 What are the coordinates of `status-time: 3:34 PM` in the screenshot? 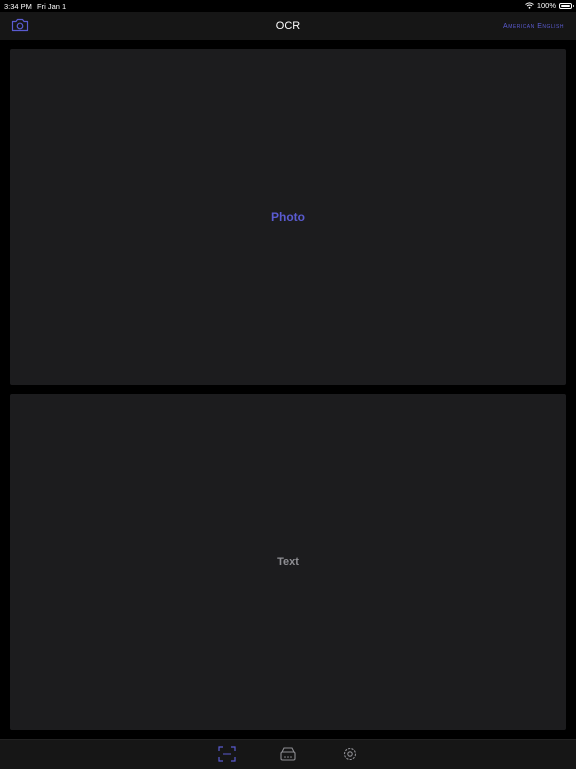 It's located at (18, 6).